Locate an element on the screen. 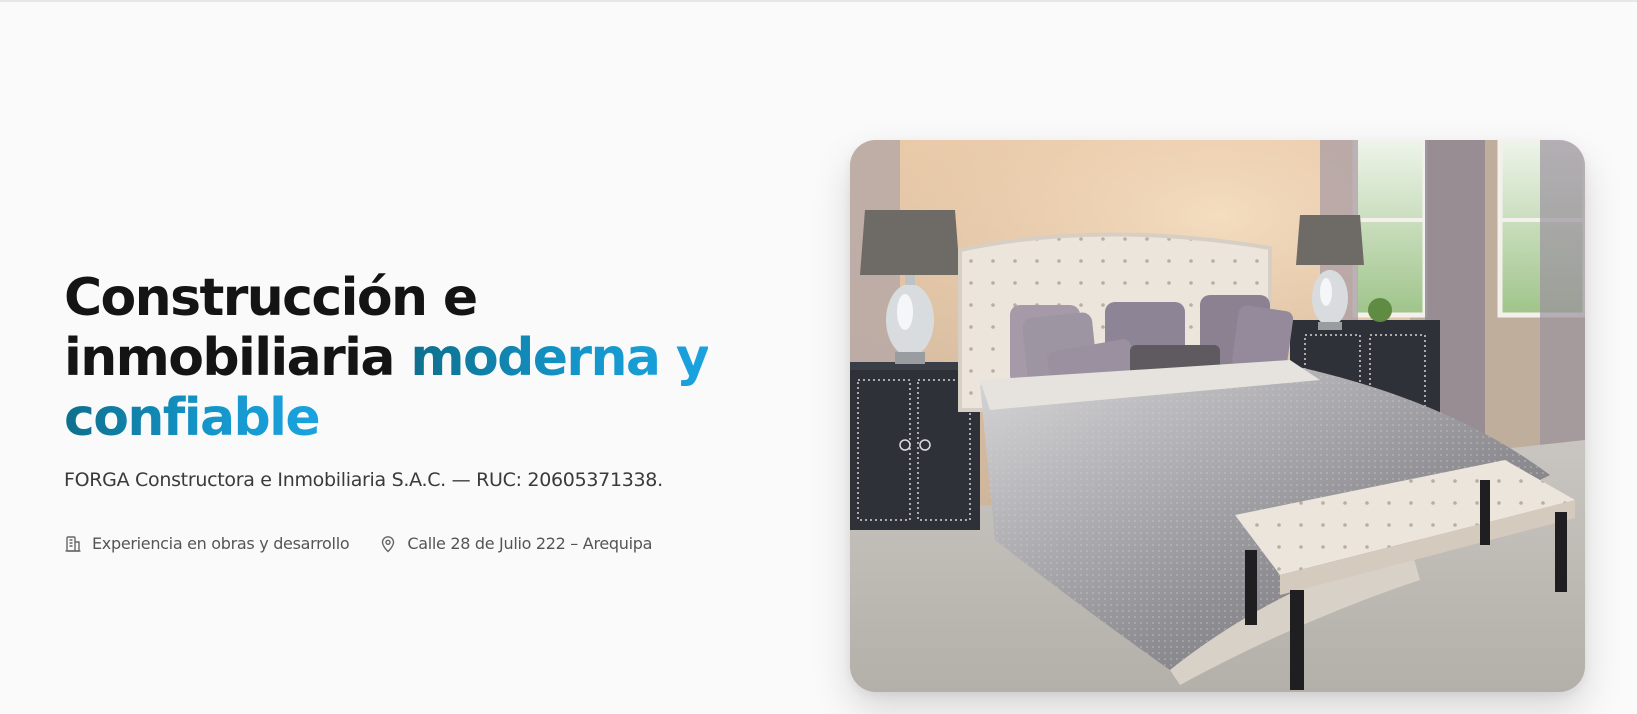 The height and width of the screenshot is (714, 1637). hero-title-line1: Construcción e is located at coordinates (271, 298).